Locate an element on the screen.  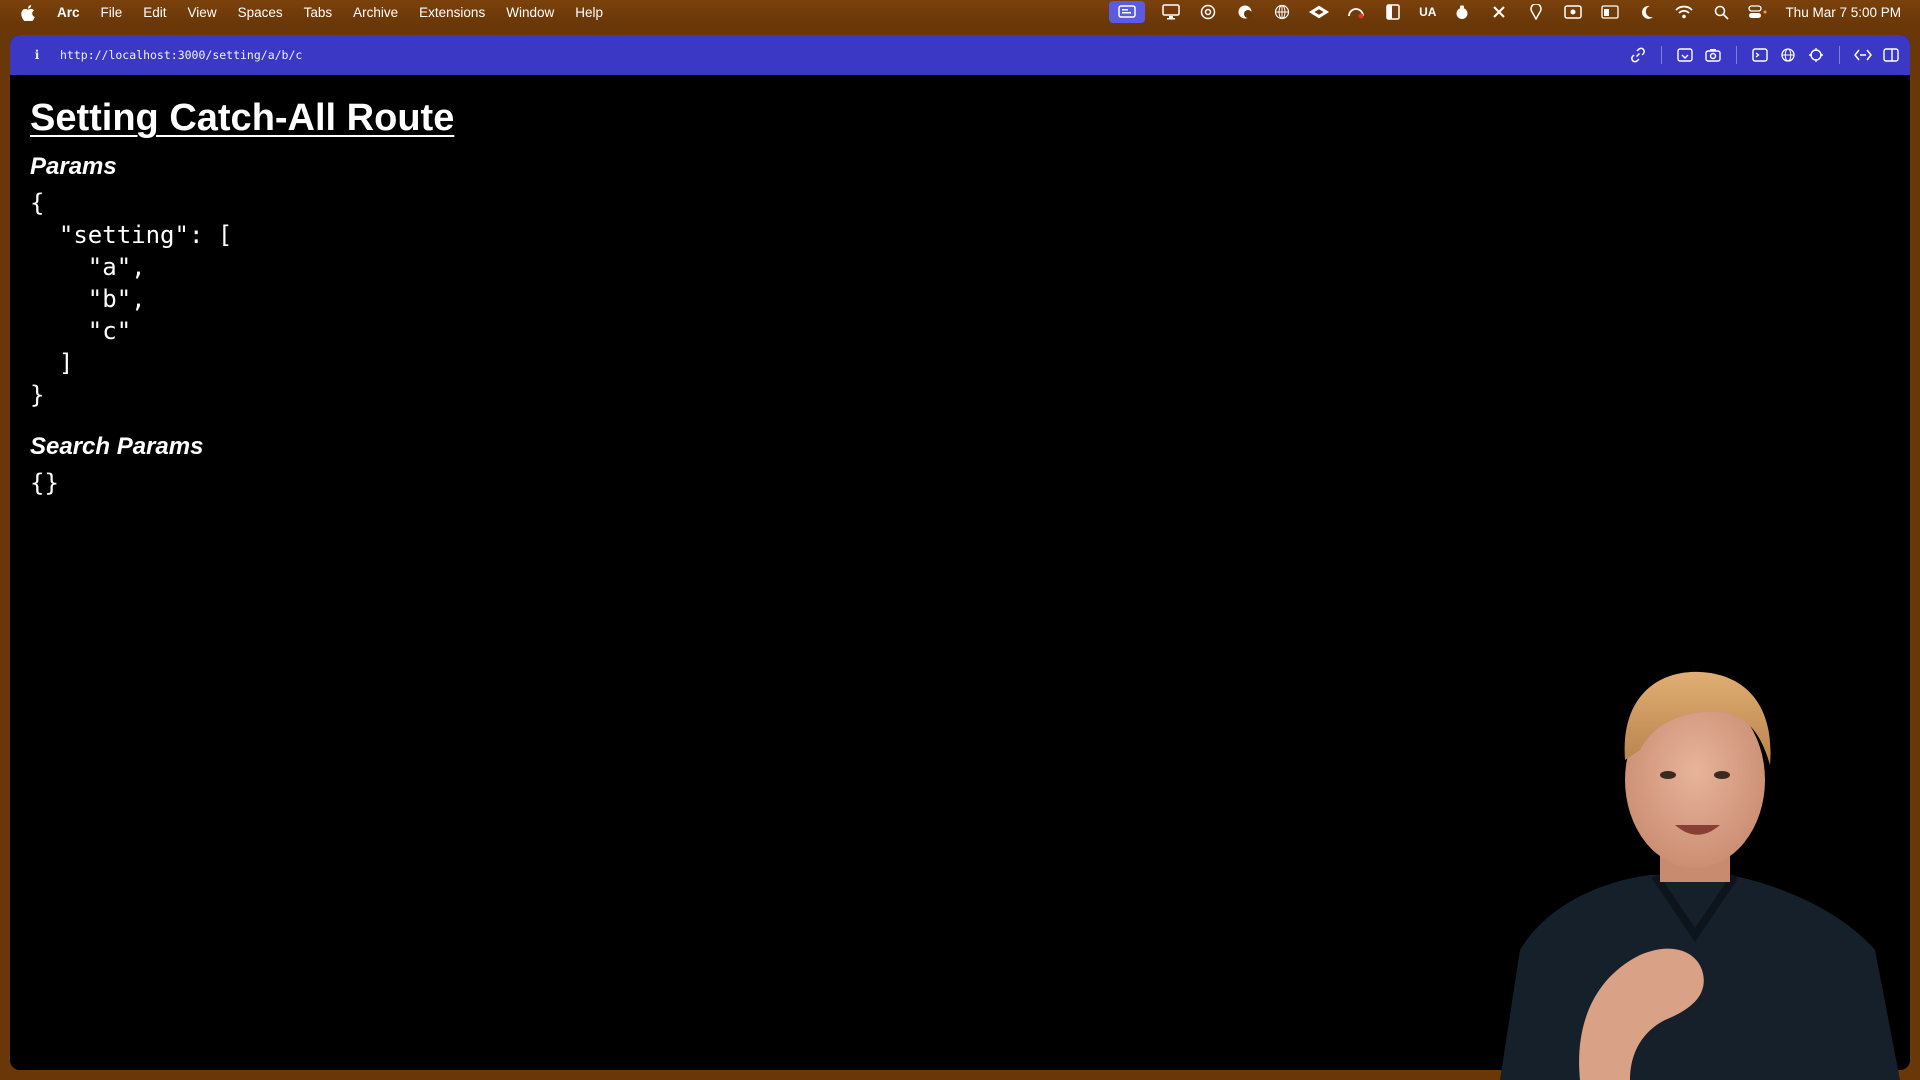
copy-link-icon is located at coordinates (1638, 55).